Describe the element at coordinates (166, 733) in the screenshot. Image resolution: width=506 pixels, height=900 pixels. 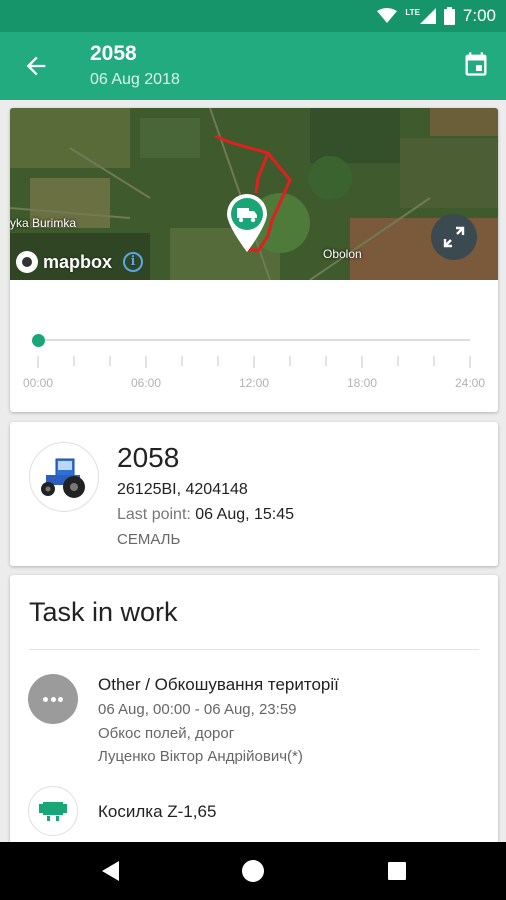
I see `task-description: Обкос полей, дорог` at that location.